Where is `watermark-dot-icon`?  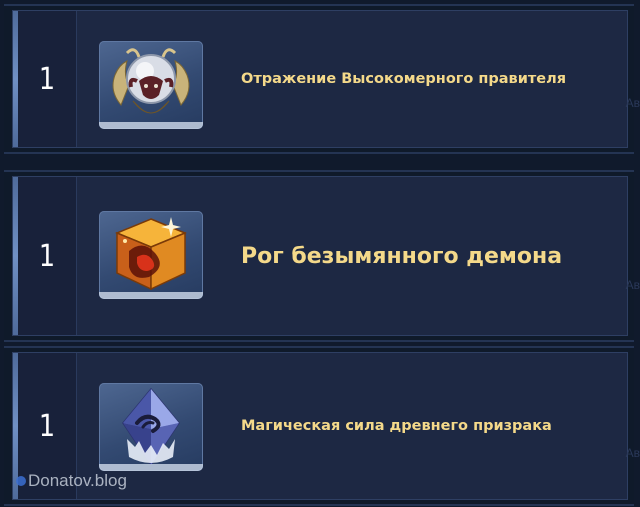 watermark-dot-icon is located at coordinates (21, 481).